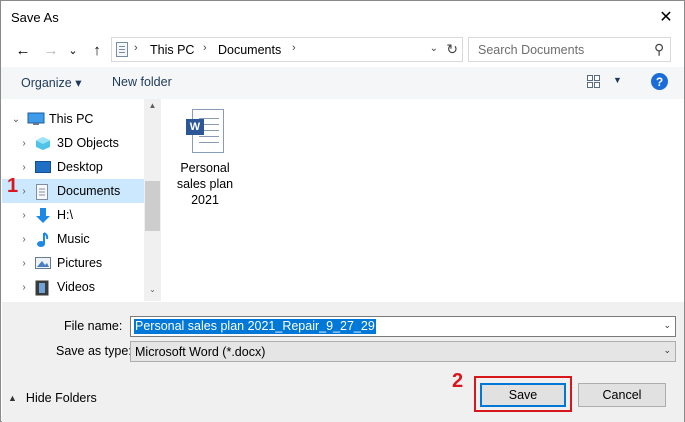  I want to click on step-marker-1: 1, so click(13, 186).